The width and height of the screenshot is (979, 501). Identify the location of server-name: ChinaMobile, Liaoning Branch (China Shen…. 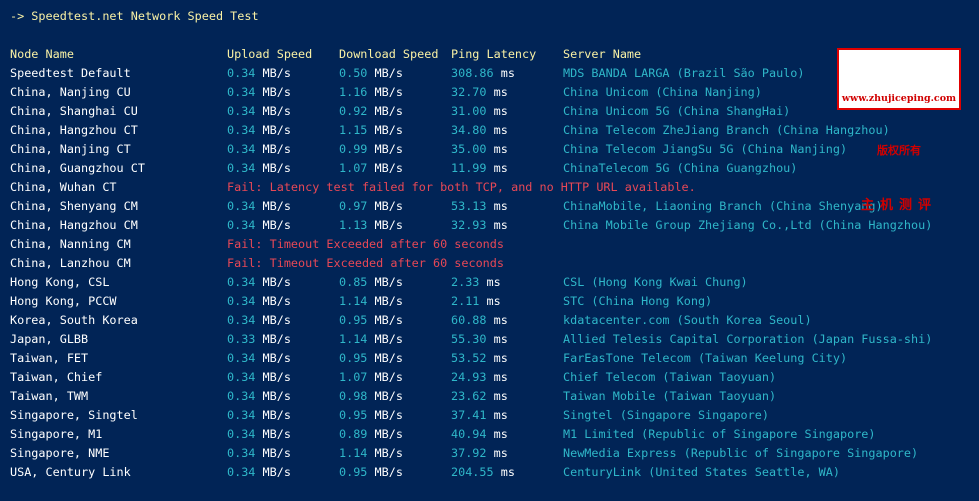
(723, 206).